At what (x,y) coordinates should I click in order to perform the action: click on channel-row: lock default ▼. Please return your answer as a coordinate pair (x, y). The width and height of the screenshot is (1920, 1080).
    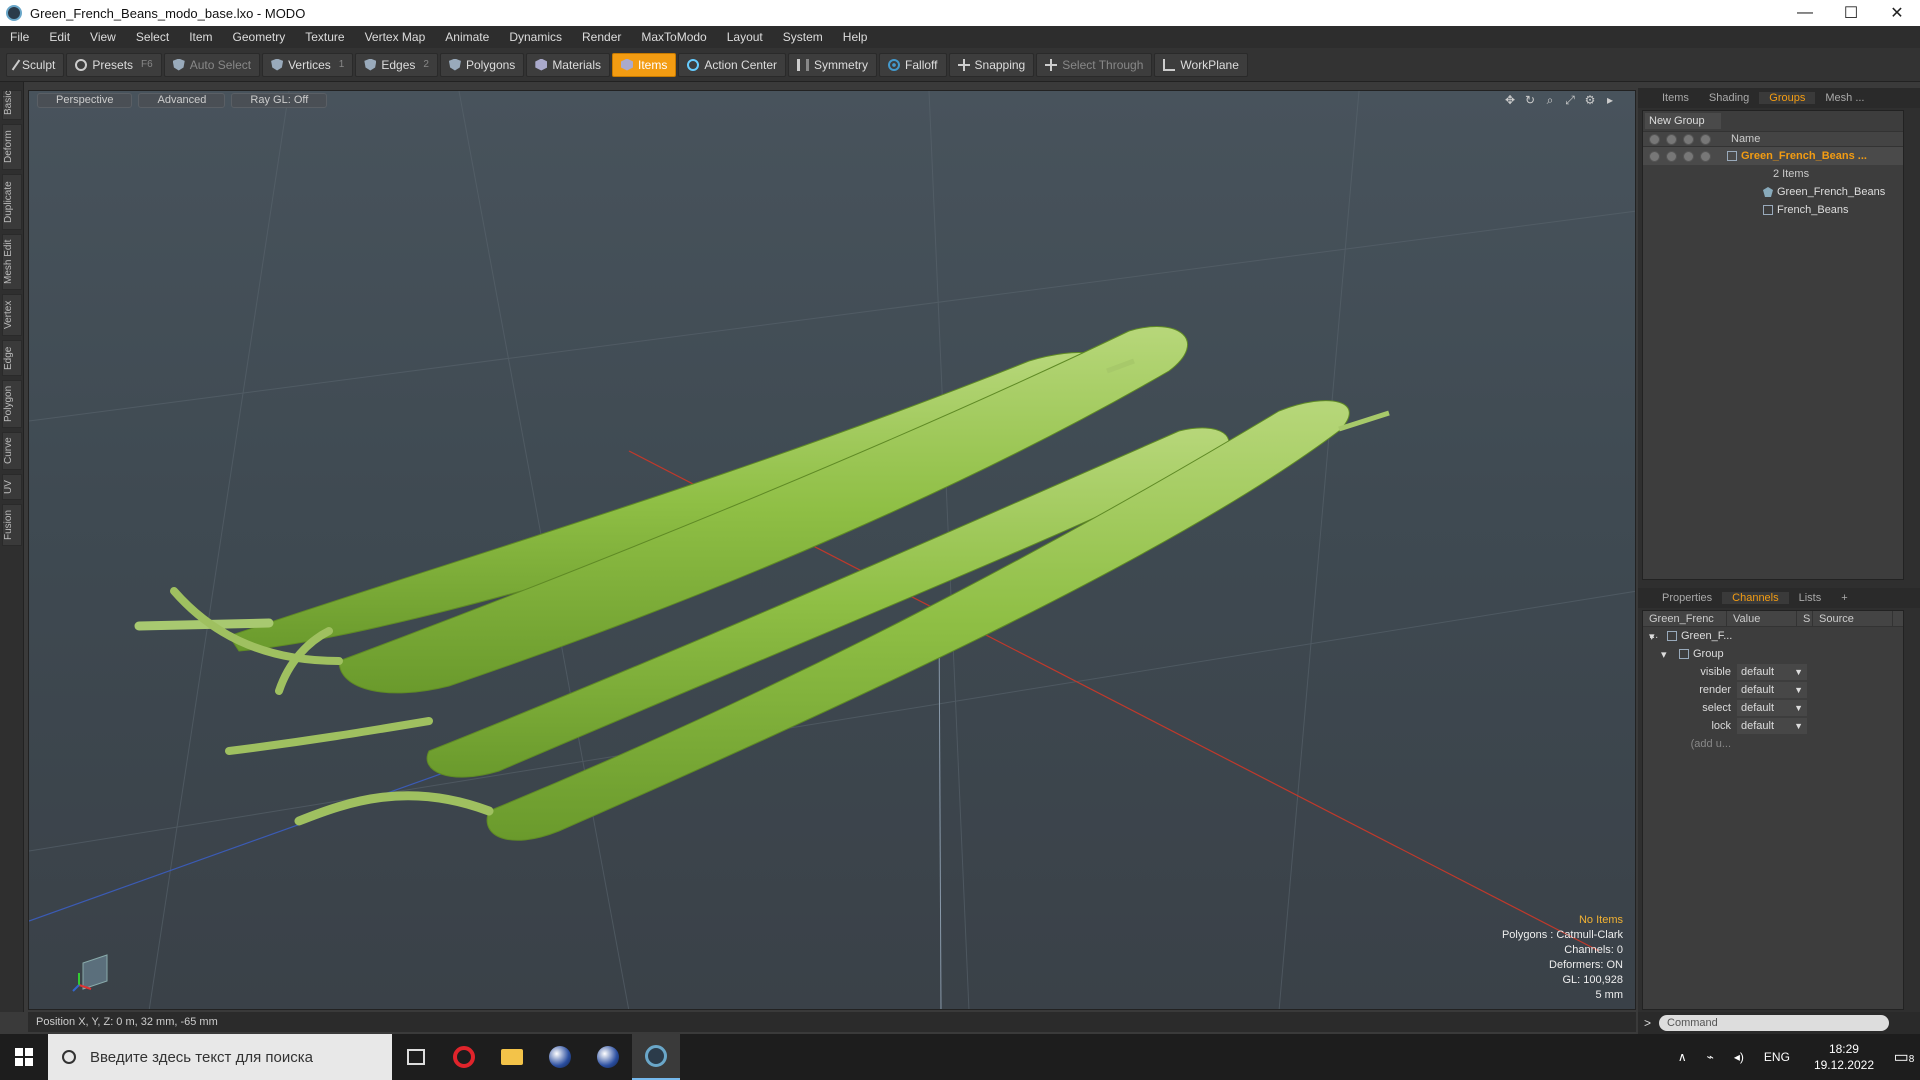
    Looking at the image, I should click on (1773, 726).